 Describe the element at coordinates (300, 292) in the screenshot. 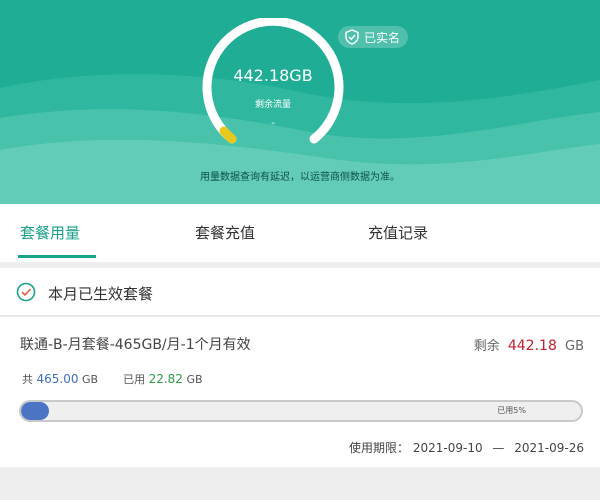

I see `active-packages-header: 本月已生效套餐` at that location.